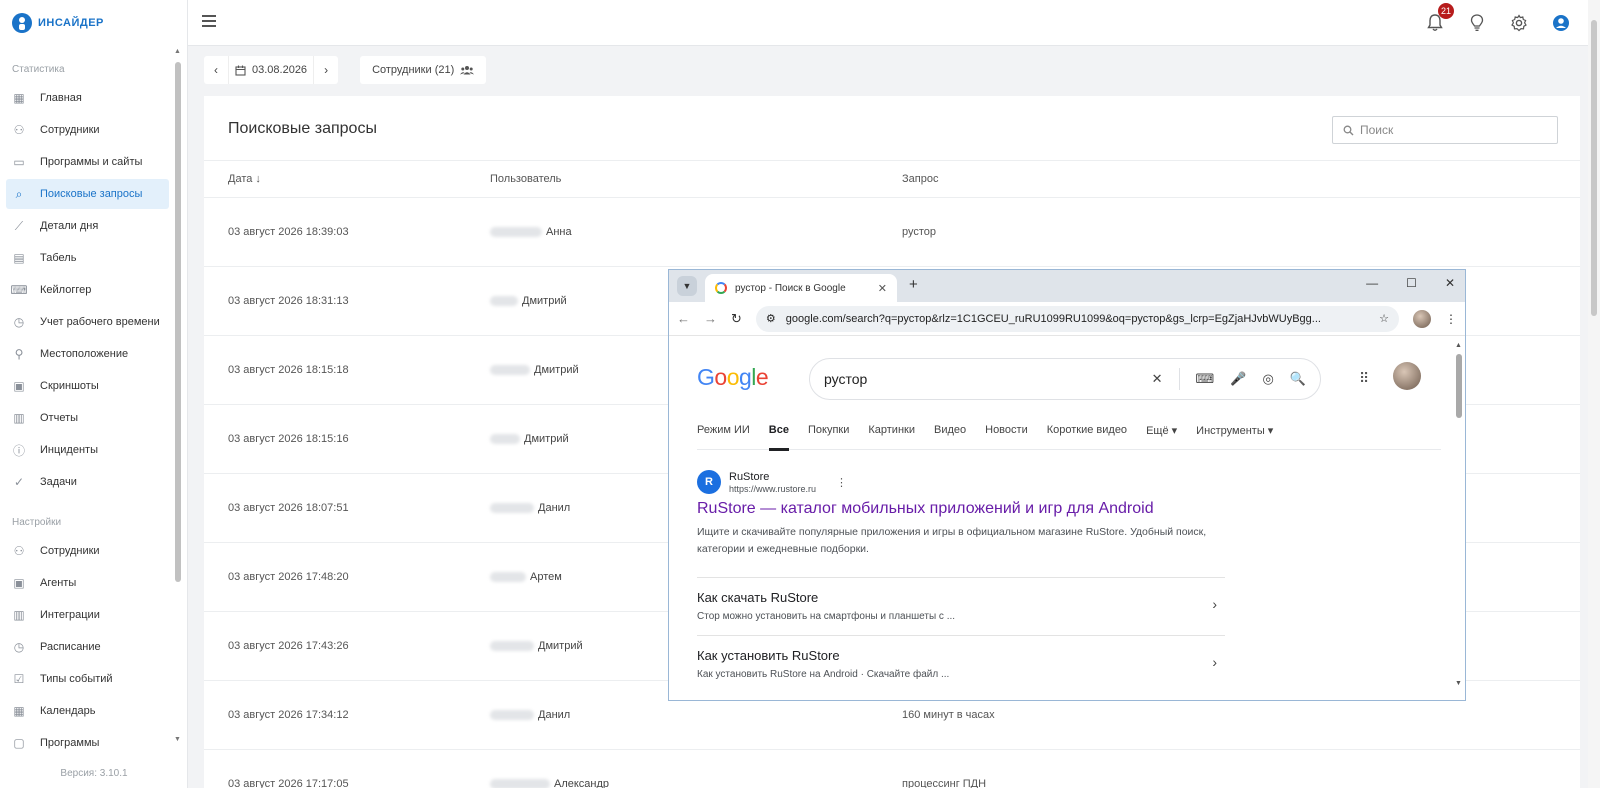 The height and width of the screenshot is (788, 1600). What do you see at coordinates (87, 418) in the screenshot?
I see `sidebar-item: ▥ Отчеты` at bounding box center [87, 418].